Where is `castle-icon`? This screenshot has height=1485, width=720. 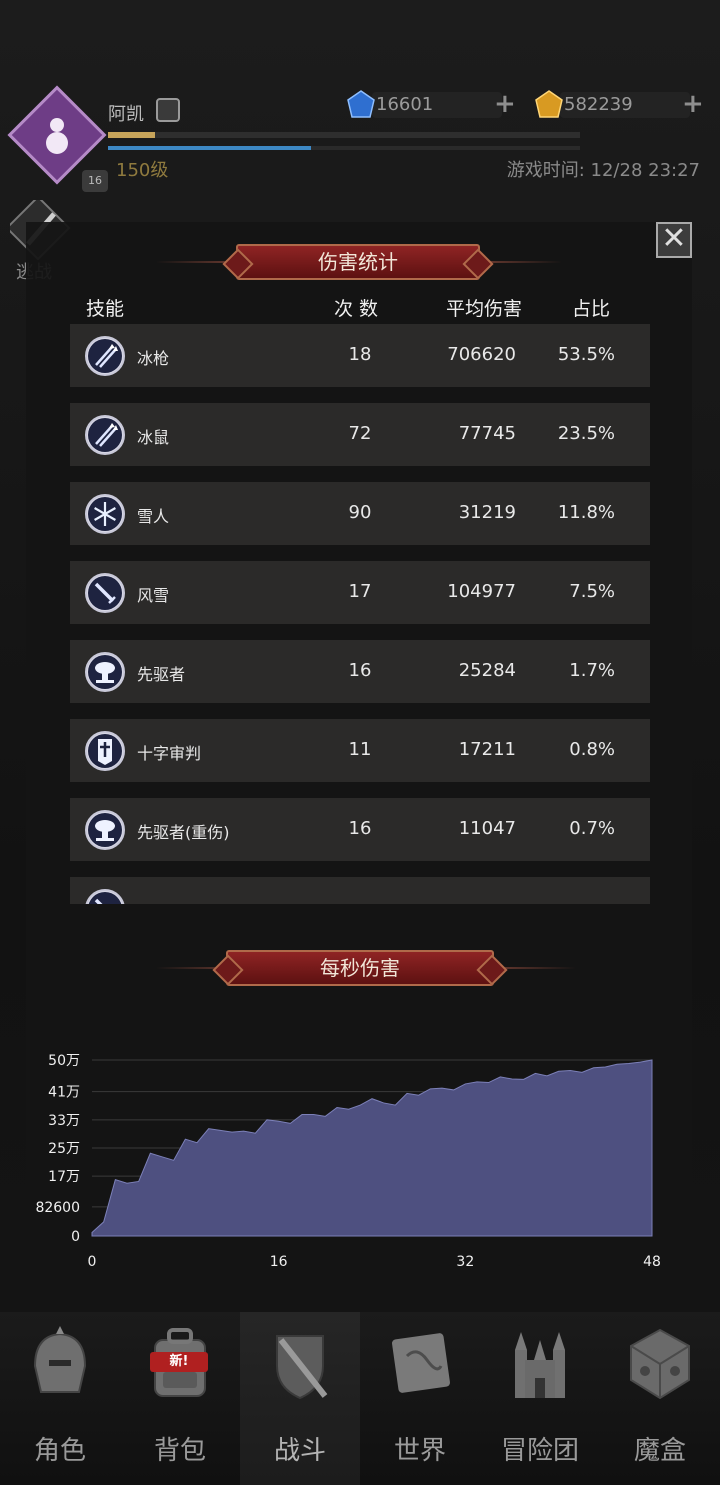 castle-icon is located at coordinates (540, 1365).